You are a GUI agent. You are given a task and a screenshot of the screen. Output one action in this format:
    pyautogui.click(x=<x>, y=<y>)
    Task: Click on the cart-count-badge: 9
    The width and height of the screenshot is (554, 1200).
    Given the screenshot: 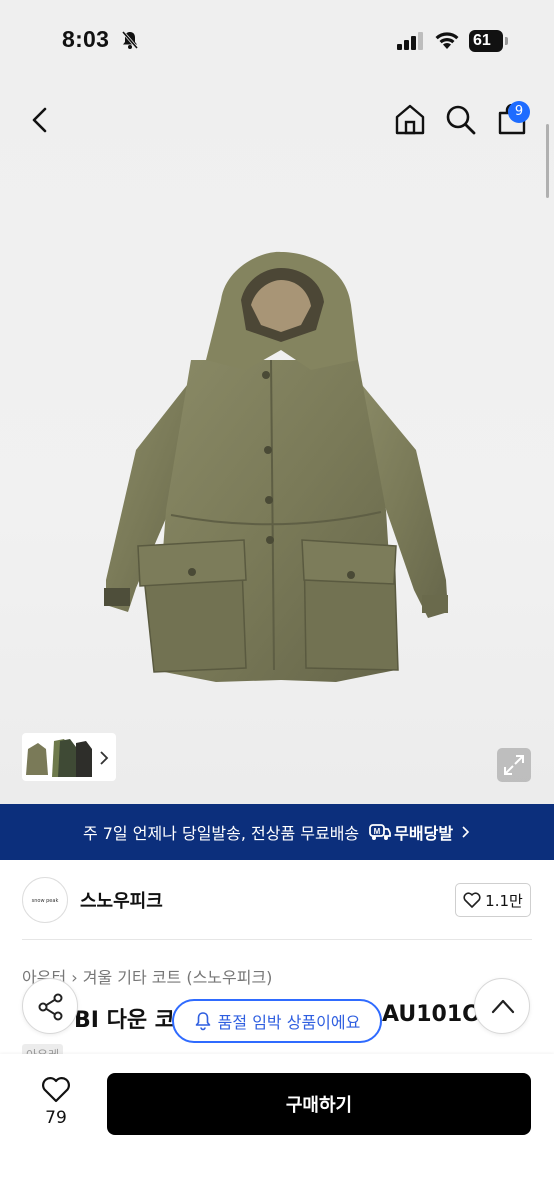 What is the action you would take?
    pyautogui.click(x=519, y=112)
    